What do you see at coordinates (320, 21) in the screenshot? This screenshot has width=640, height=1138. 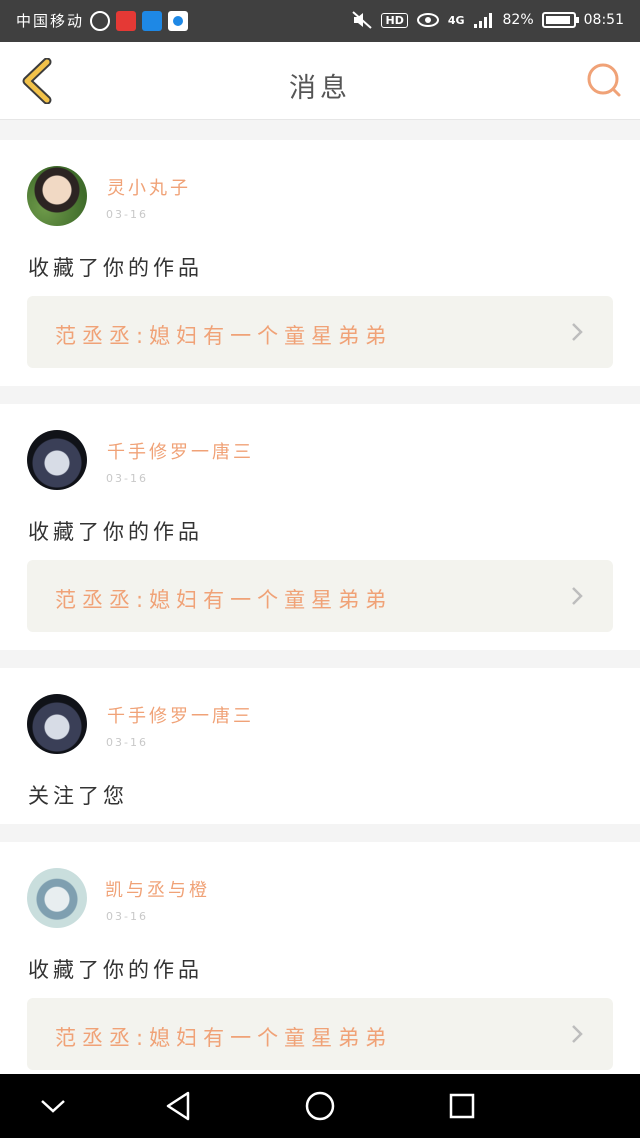 I see `status-bar: 中国移动 HD 4G 82% 08:51` at bounding box center [320, 21].